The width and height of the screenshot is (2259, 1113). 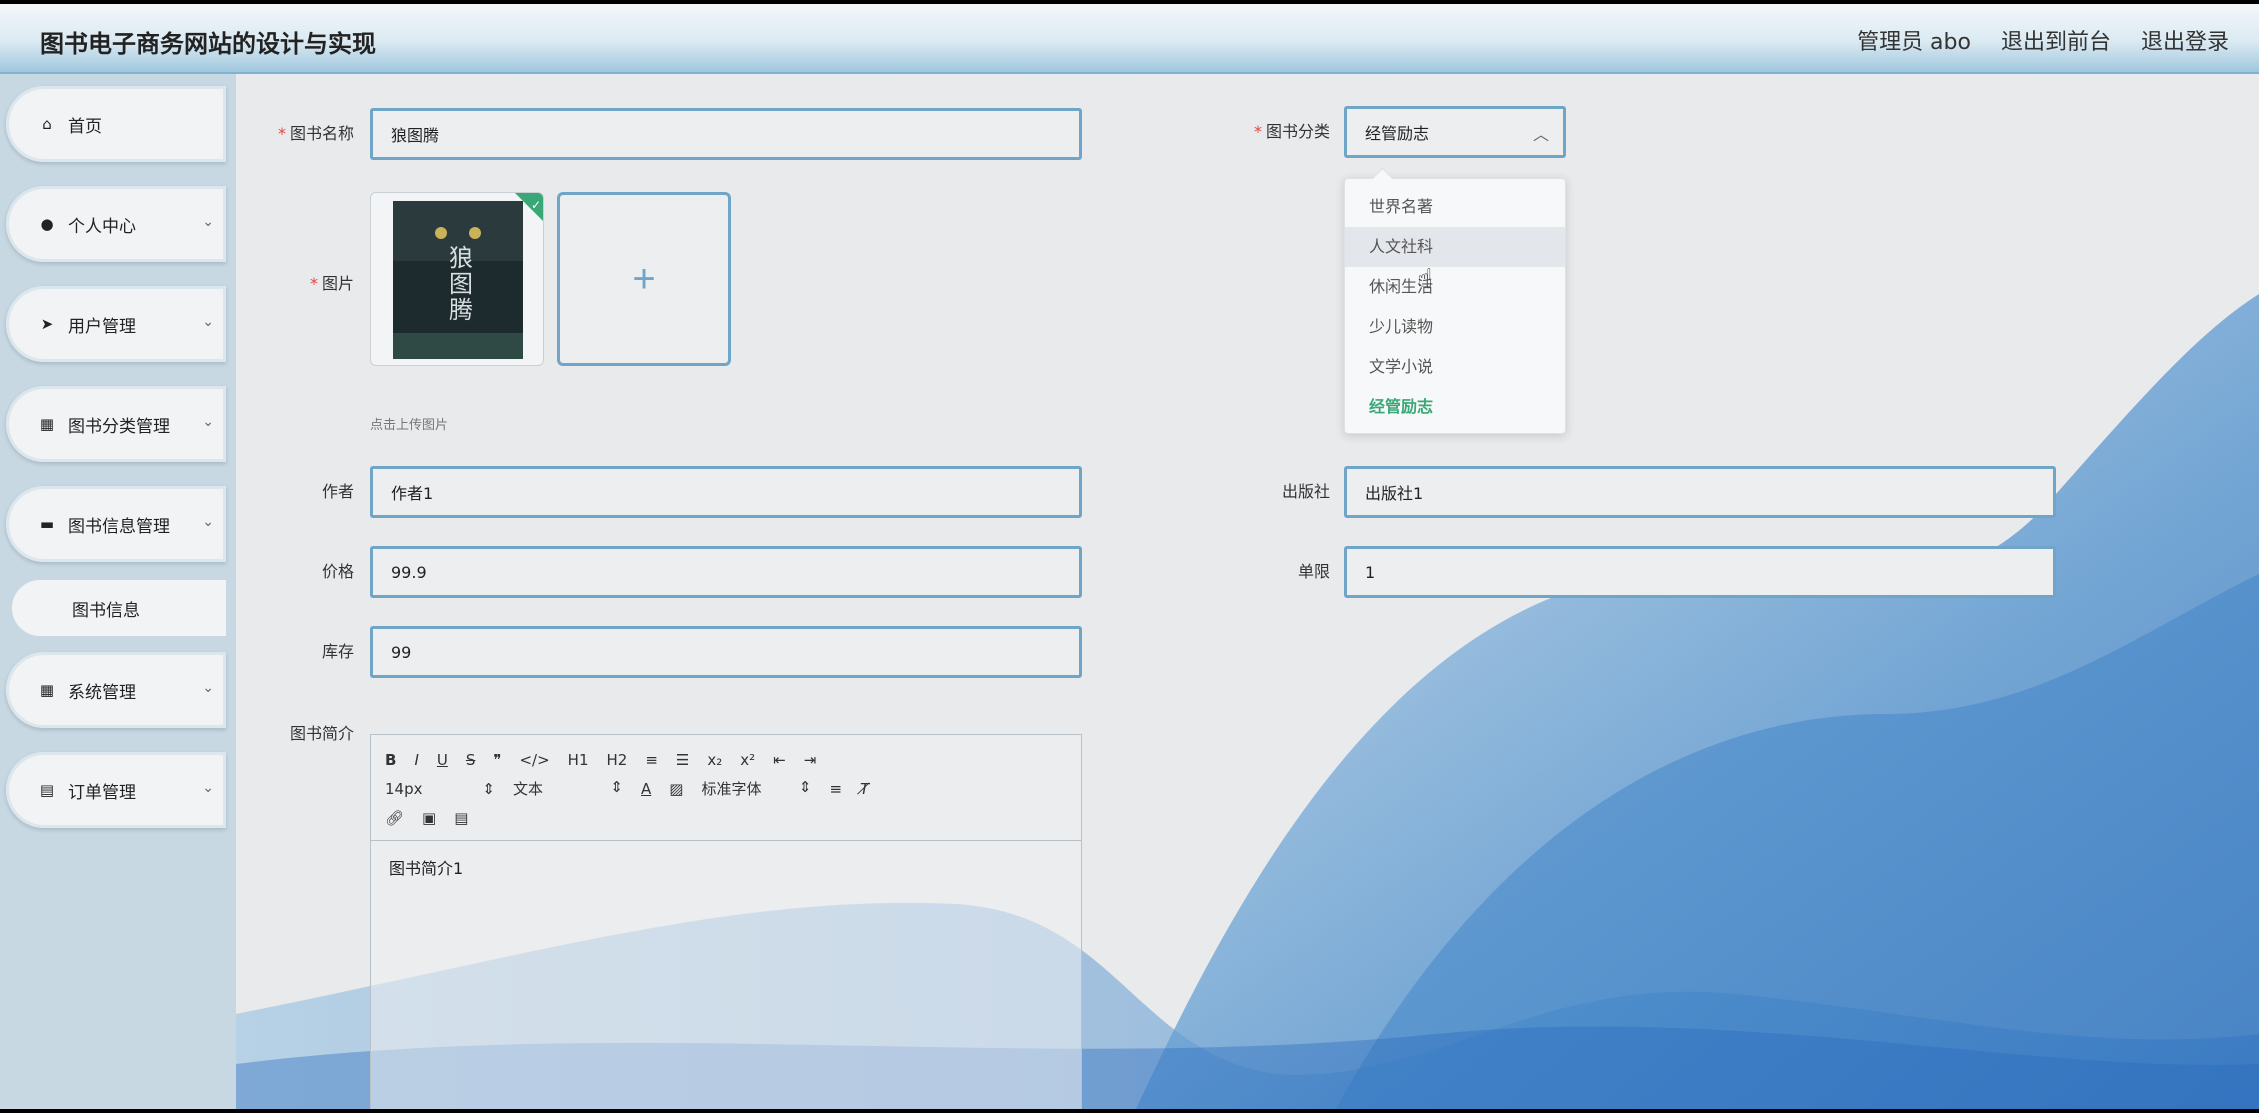 I want to click on book-cover-thumbnail: ✓ 狼图腾, so click(x=457, y=279).